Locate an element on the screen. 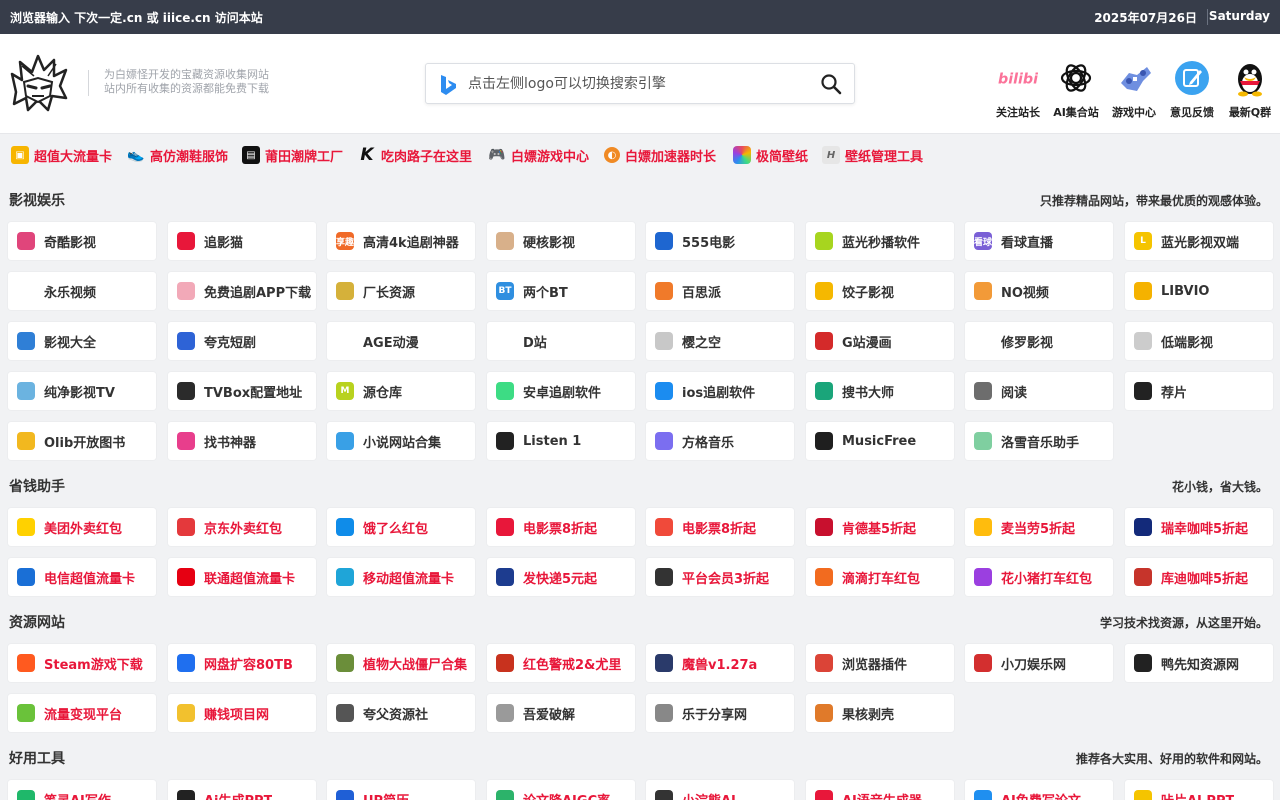  site-link-card: 小刀娱乐网 is located at coordinates (1039, 663).